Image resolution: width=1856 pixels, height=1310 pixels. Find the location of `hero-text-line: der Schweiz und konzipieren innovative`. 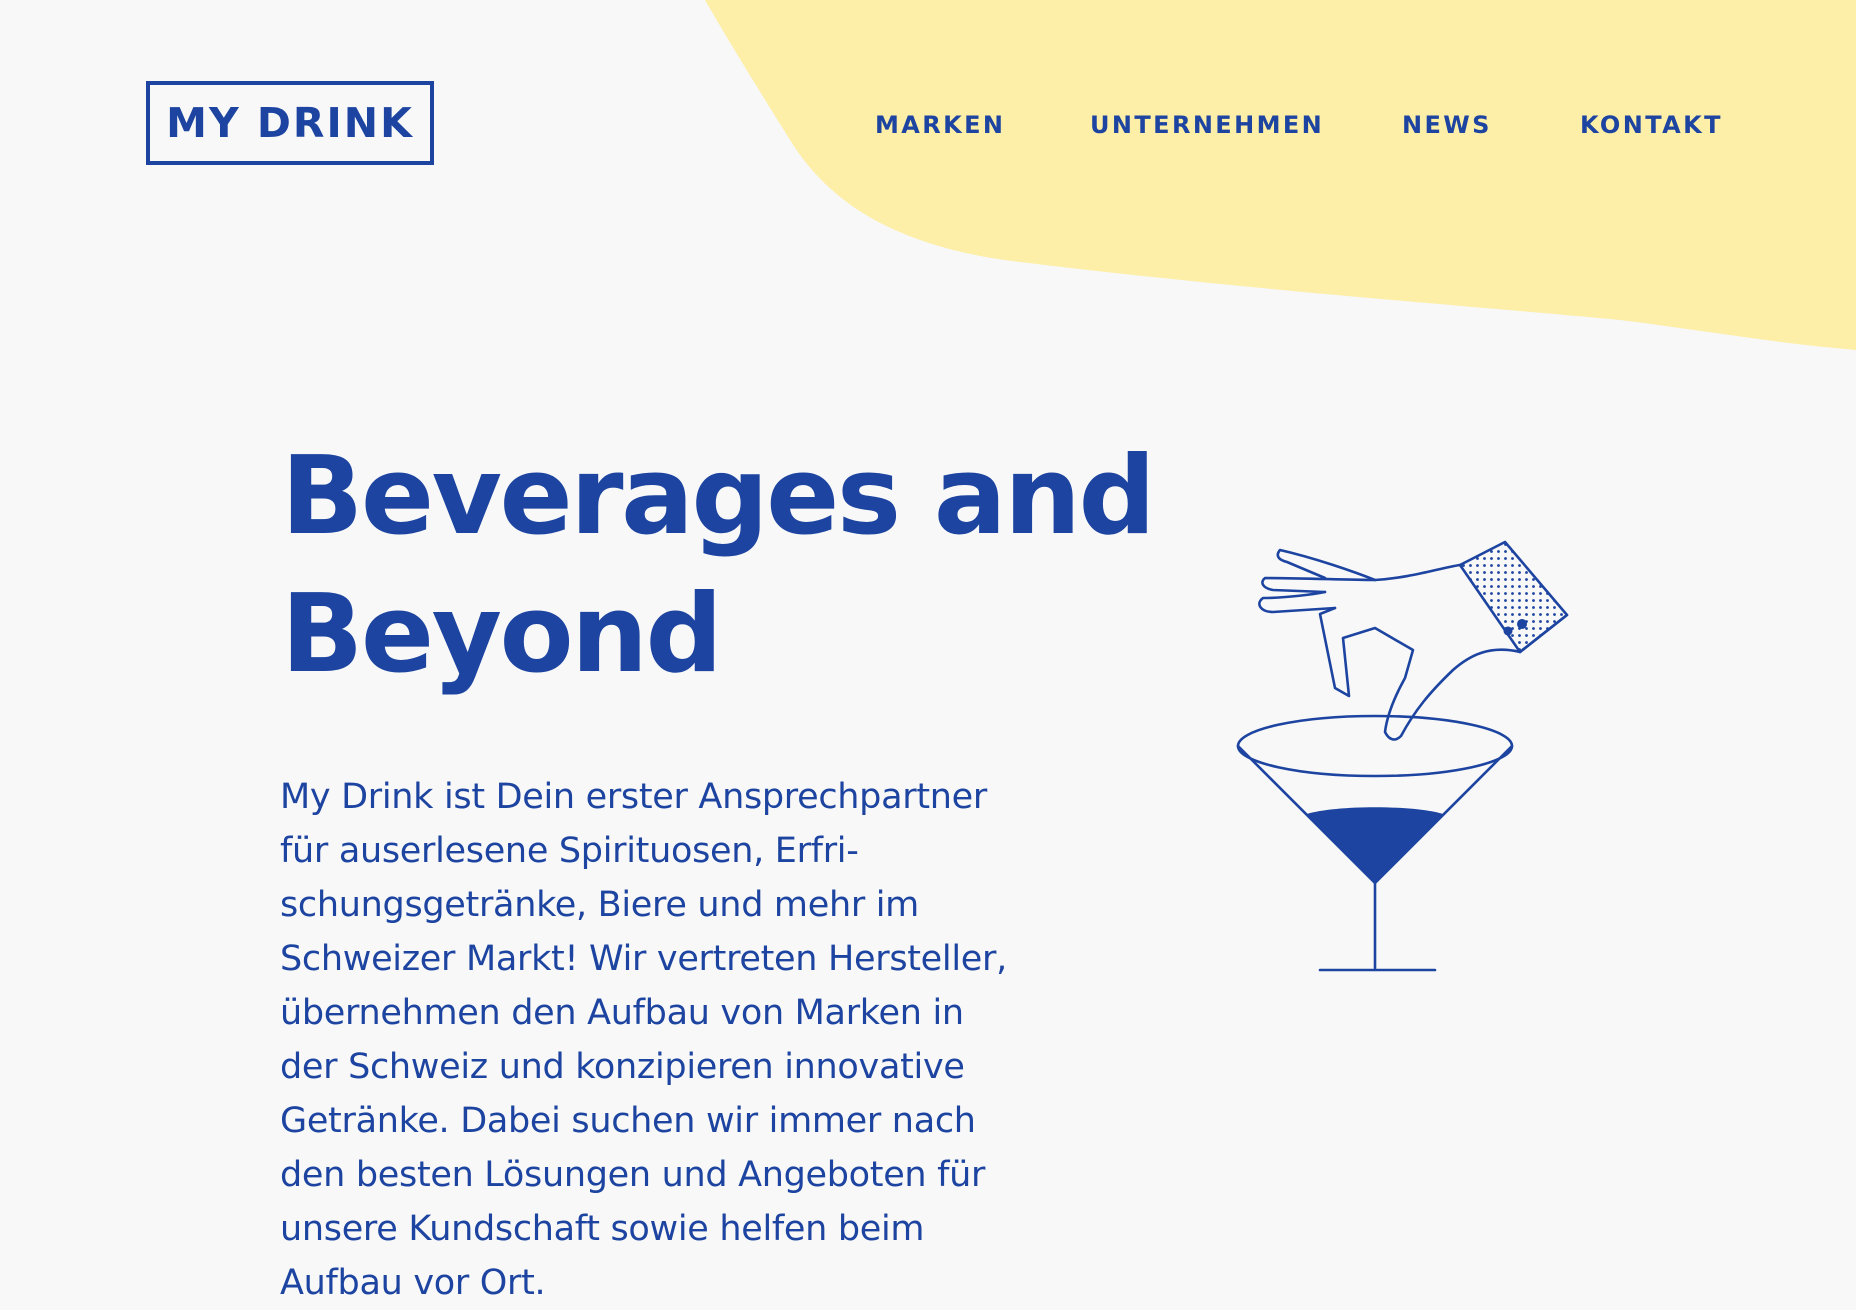

hero-text-line: der Schweiz und konzipieren innovative is located at coordinates (622, 1067).